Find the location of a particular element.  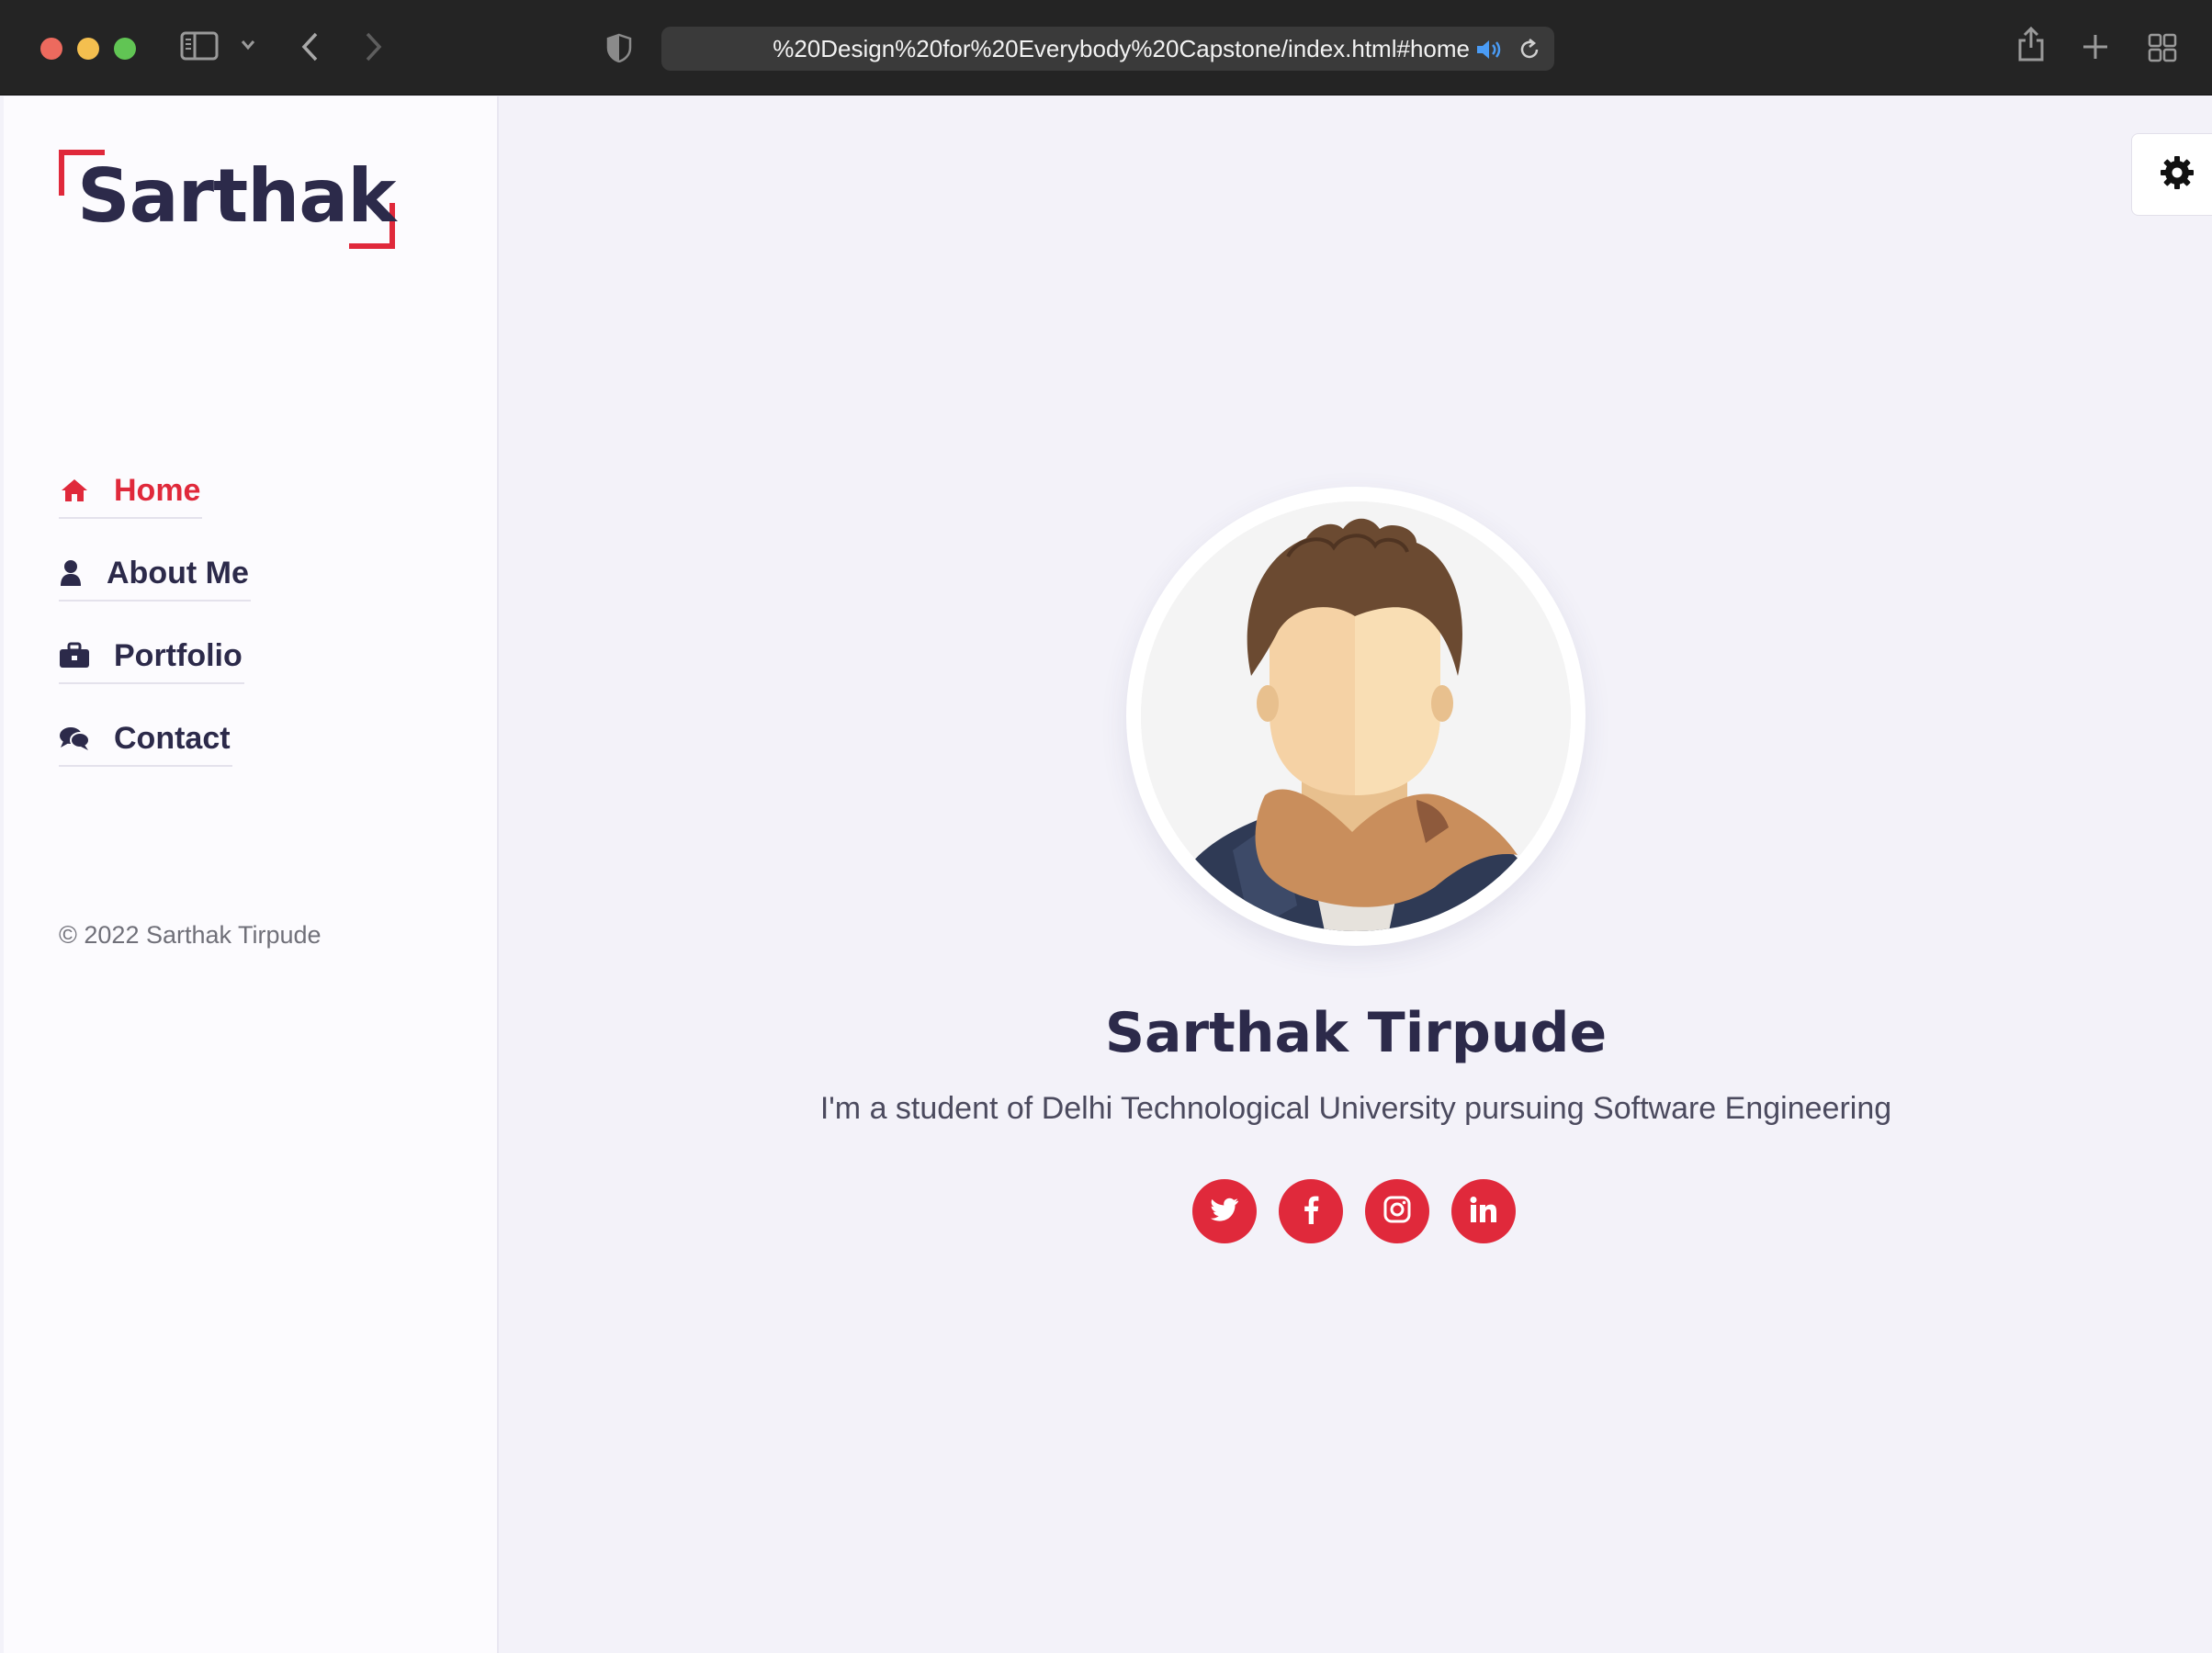

linkedin-icon is located at coordinates (1483, 1211).